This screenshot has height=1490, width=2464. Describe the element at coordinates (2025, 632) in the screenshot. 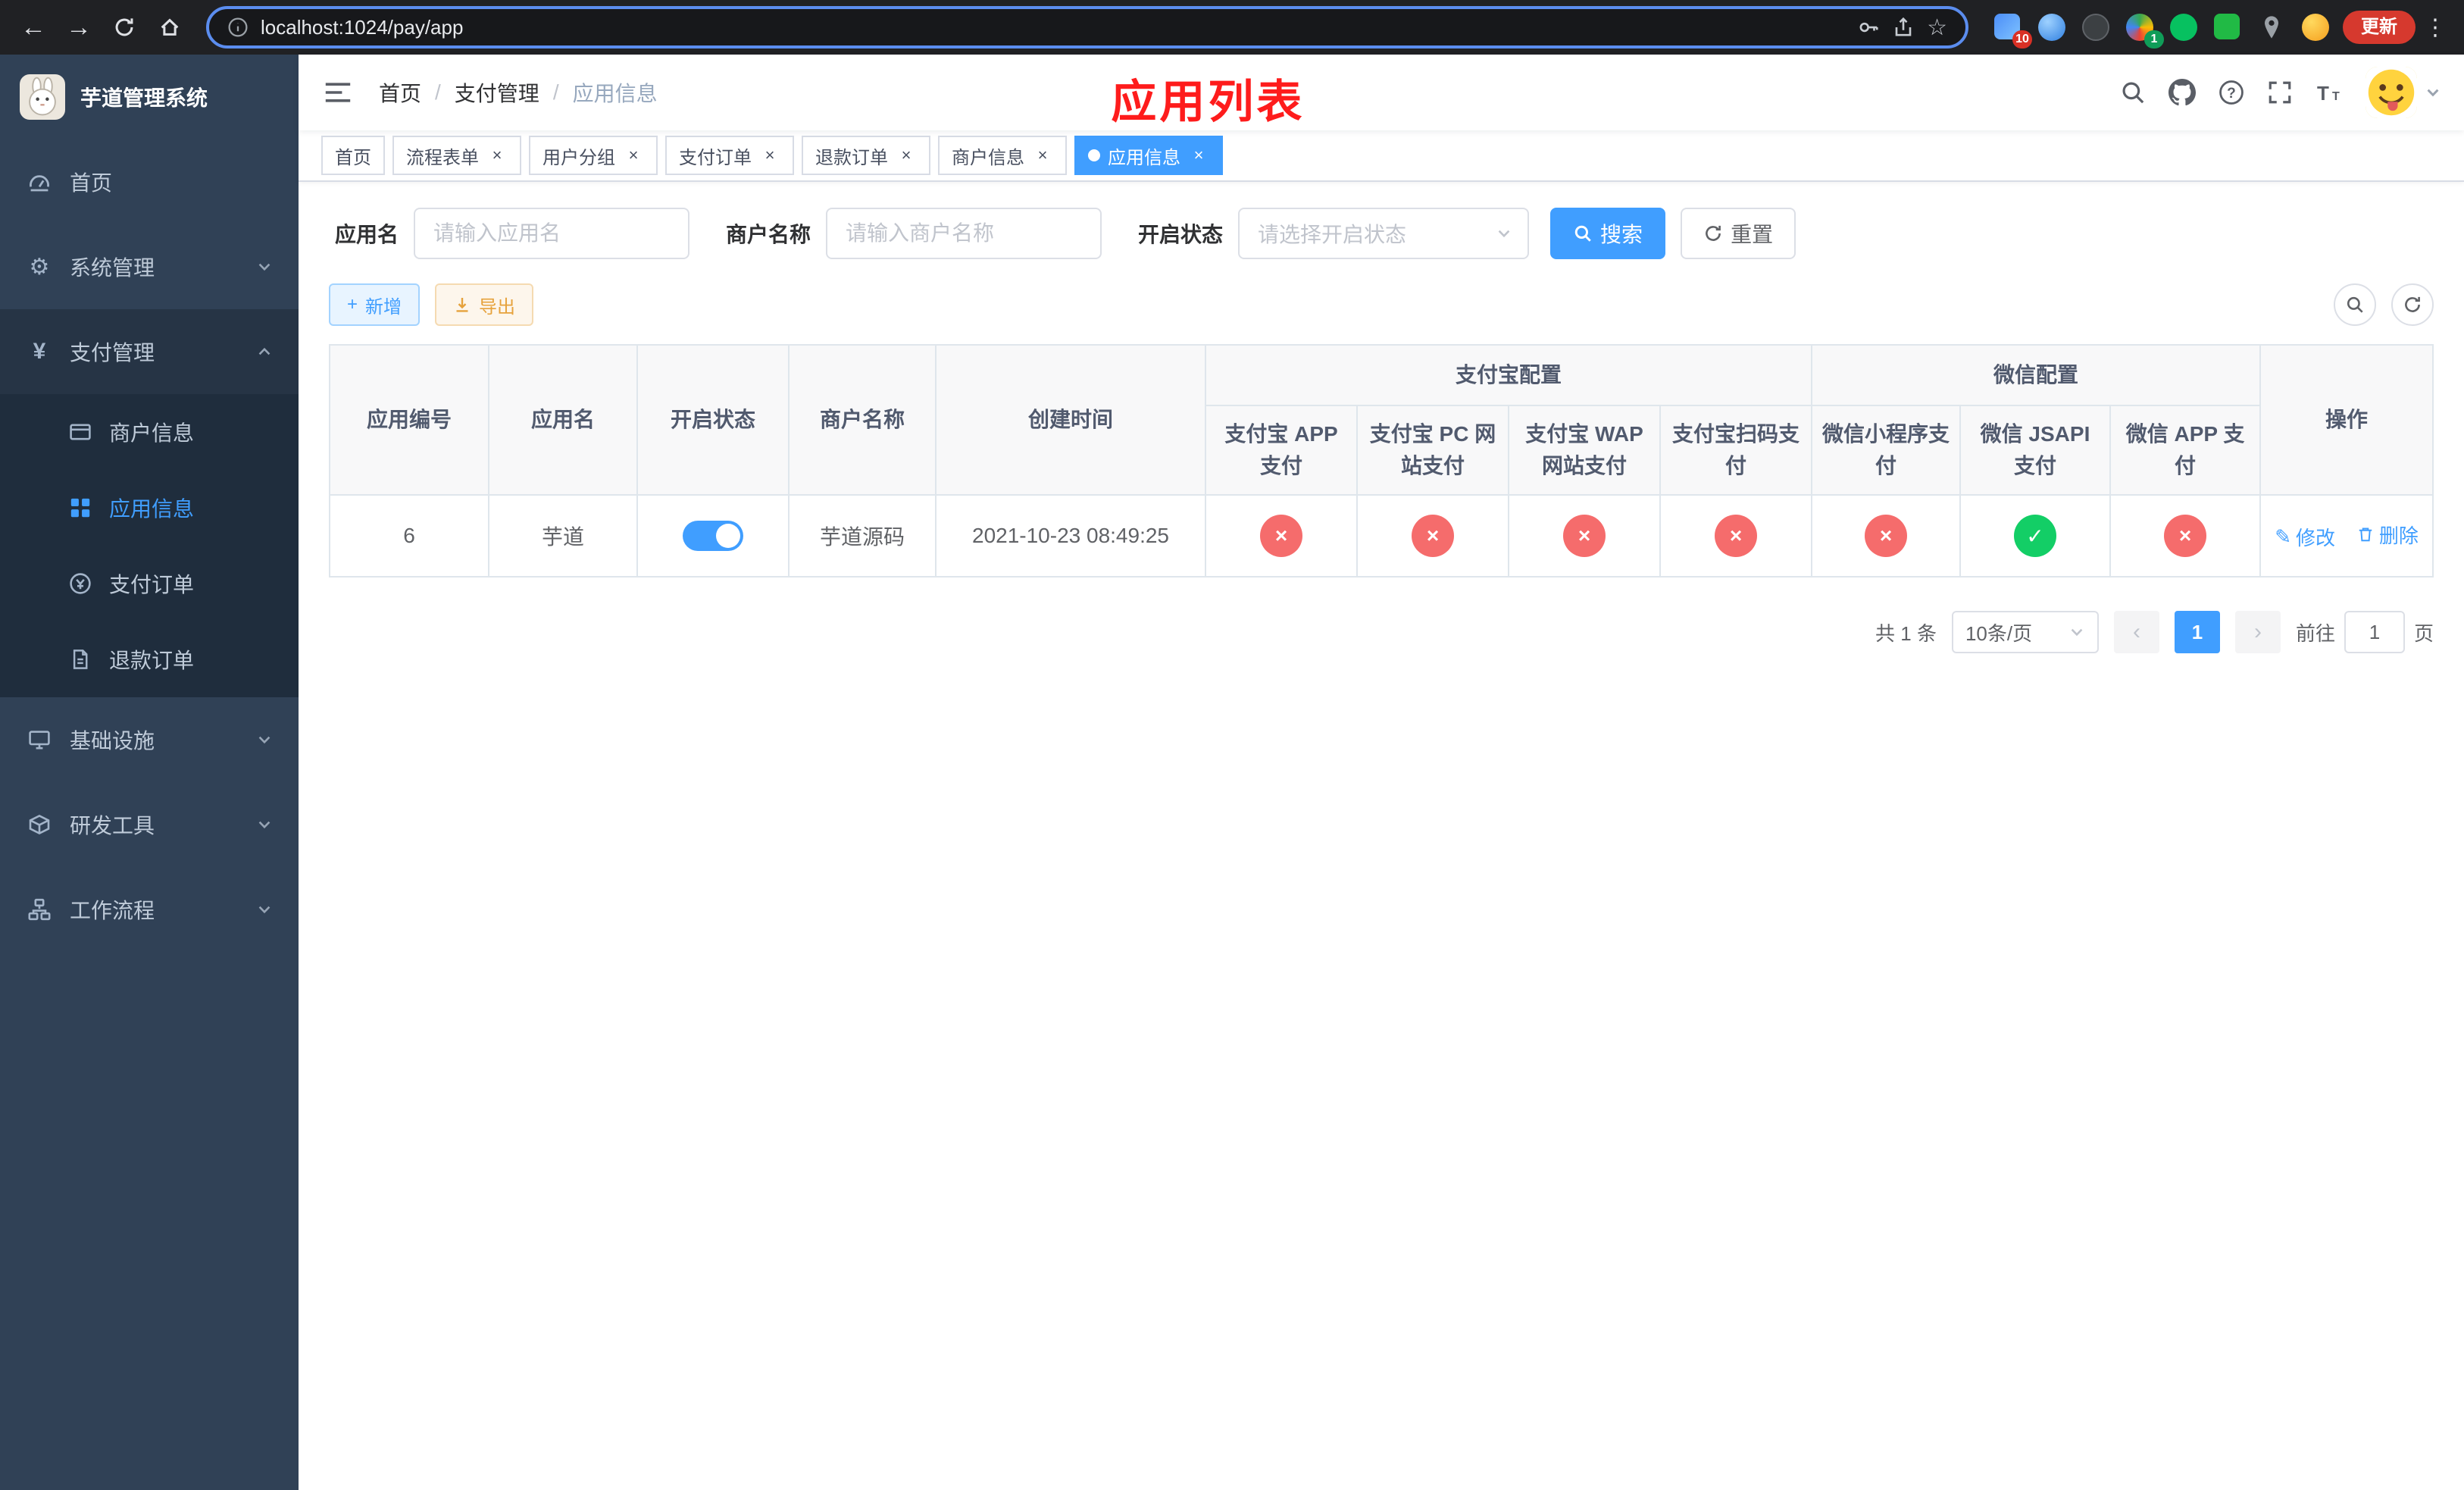

I see `page-size-select: 10条/页` at that location.